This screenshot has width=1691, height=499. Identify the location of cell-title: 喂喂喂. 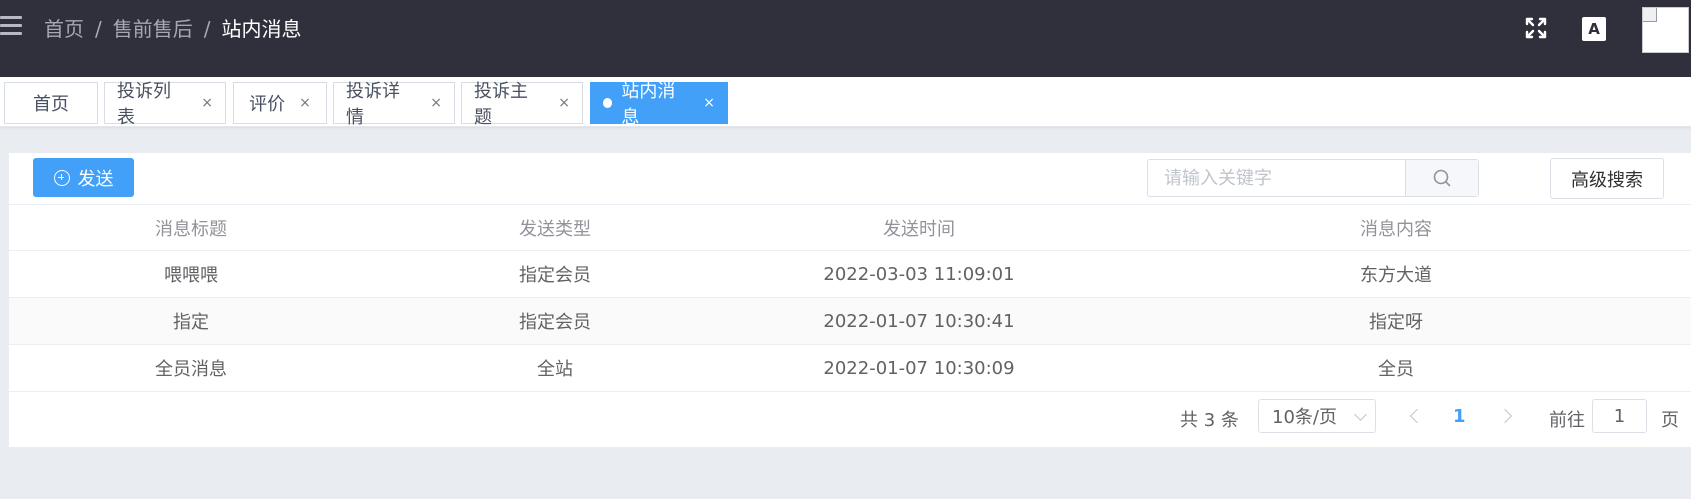
(191, 275).